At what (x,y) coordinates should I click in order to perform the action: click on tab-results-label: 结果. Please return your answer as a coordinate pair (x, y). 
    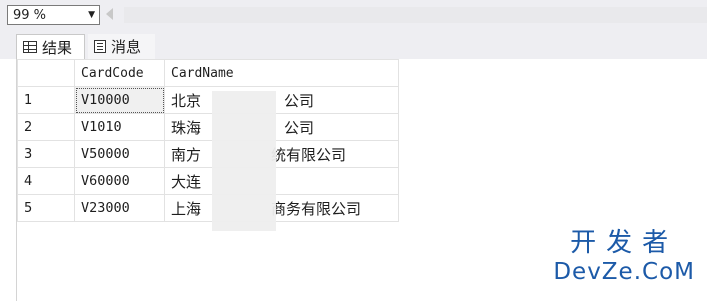
    Looking at the image, I should click on (57, 47).